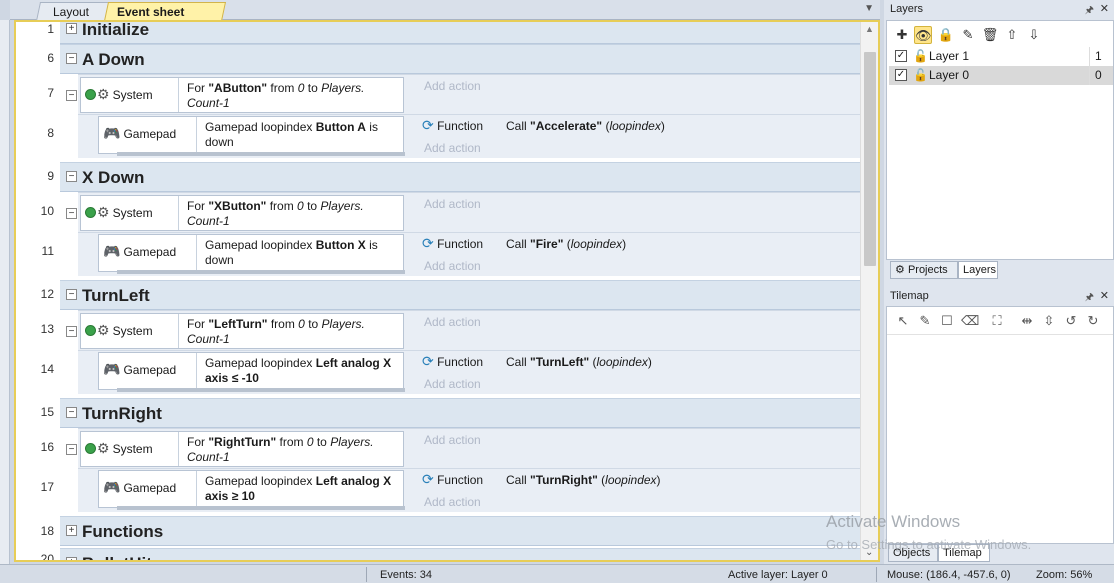 The image size is (1114, 583). I want to click on group-bullethit: + BulletHit, so click(460, 554).